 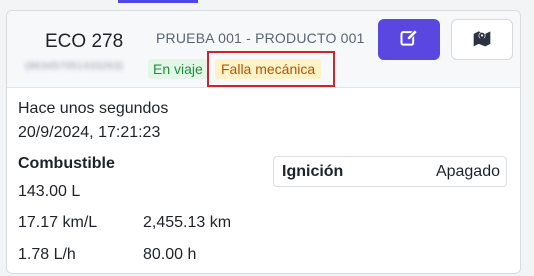 I want to click on edit-button, so click(x=409, y=39).